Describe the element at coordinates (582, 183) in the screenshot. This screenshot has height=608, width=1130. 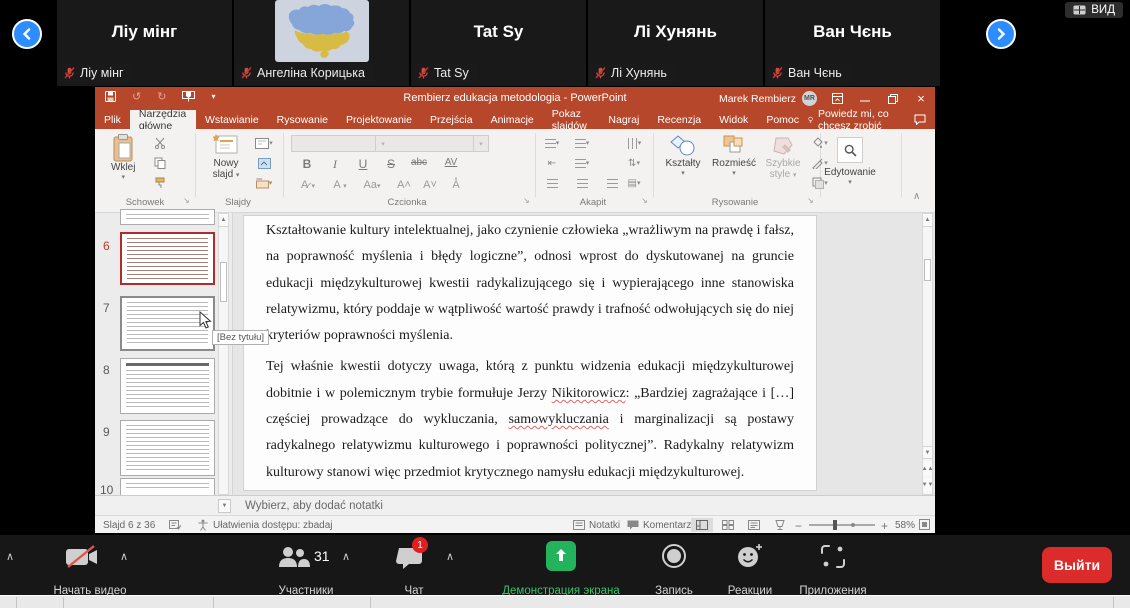
I see `align-center-icon` at that location.